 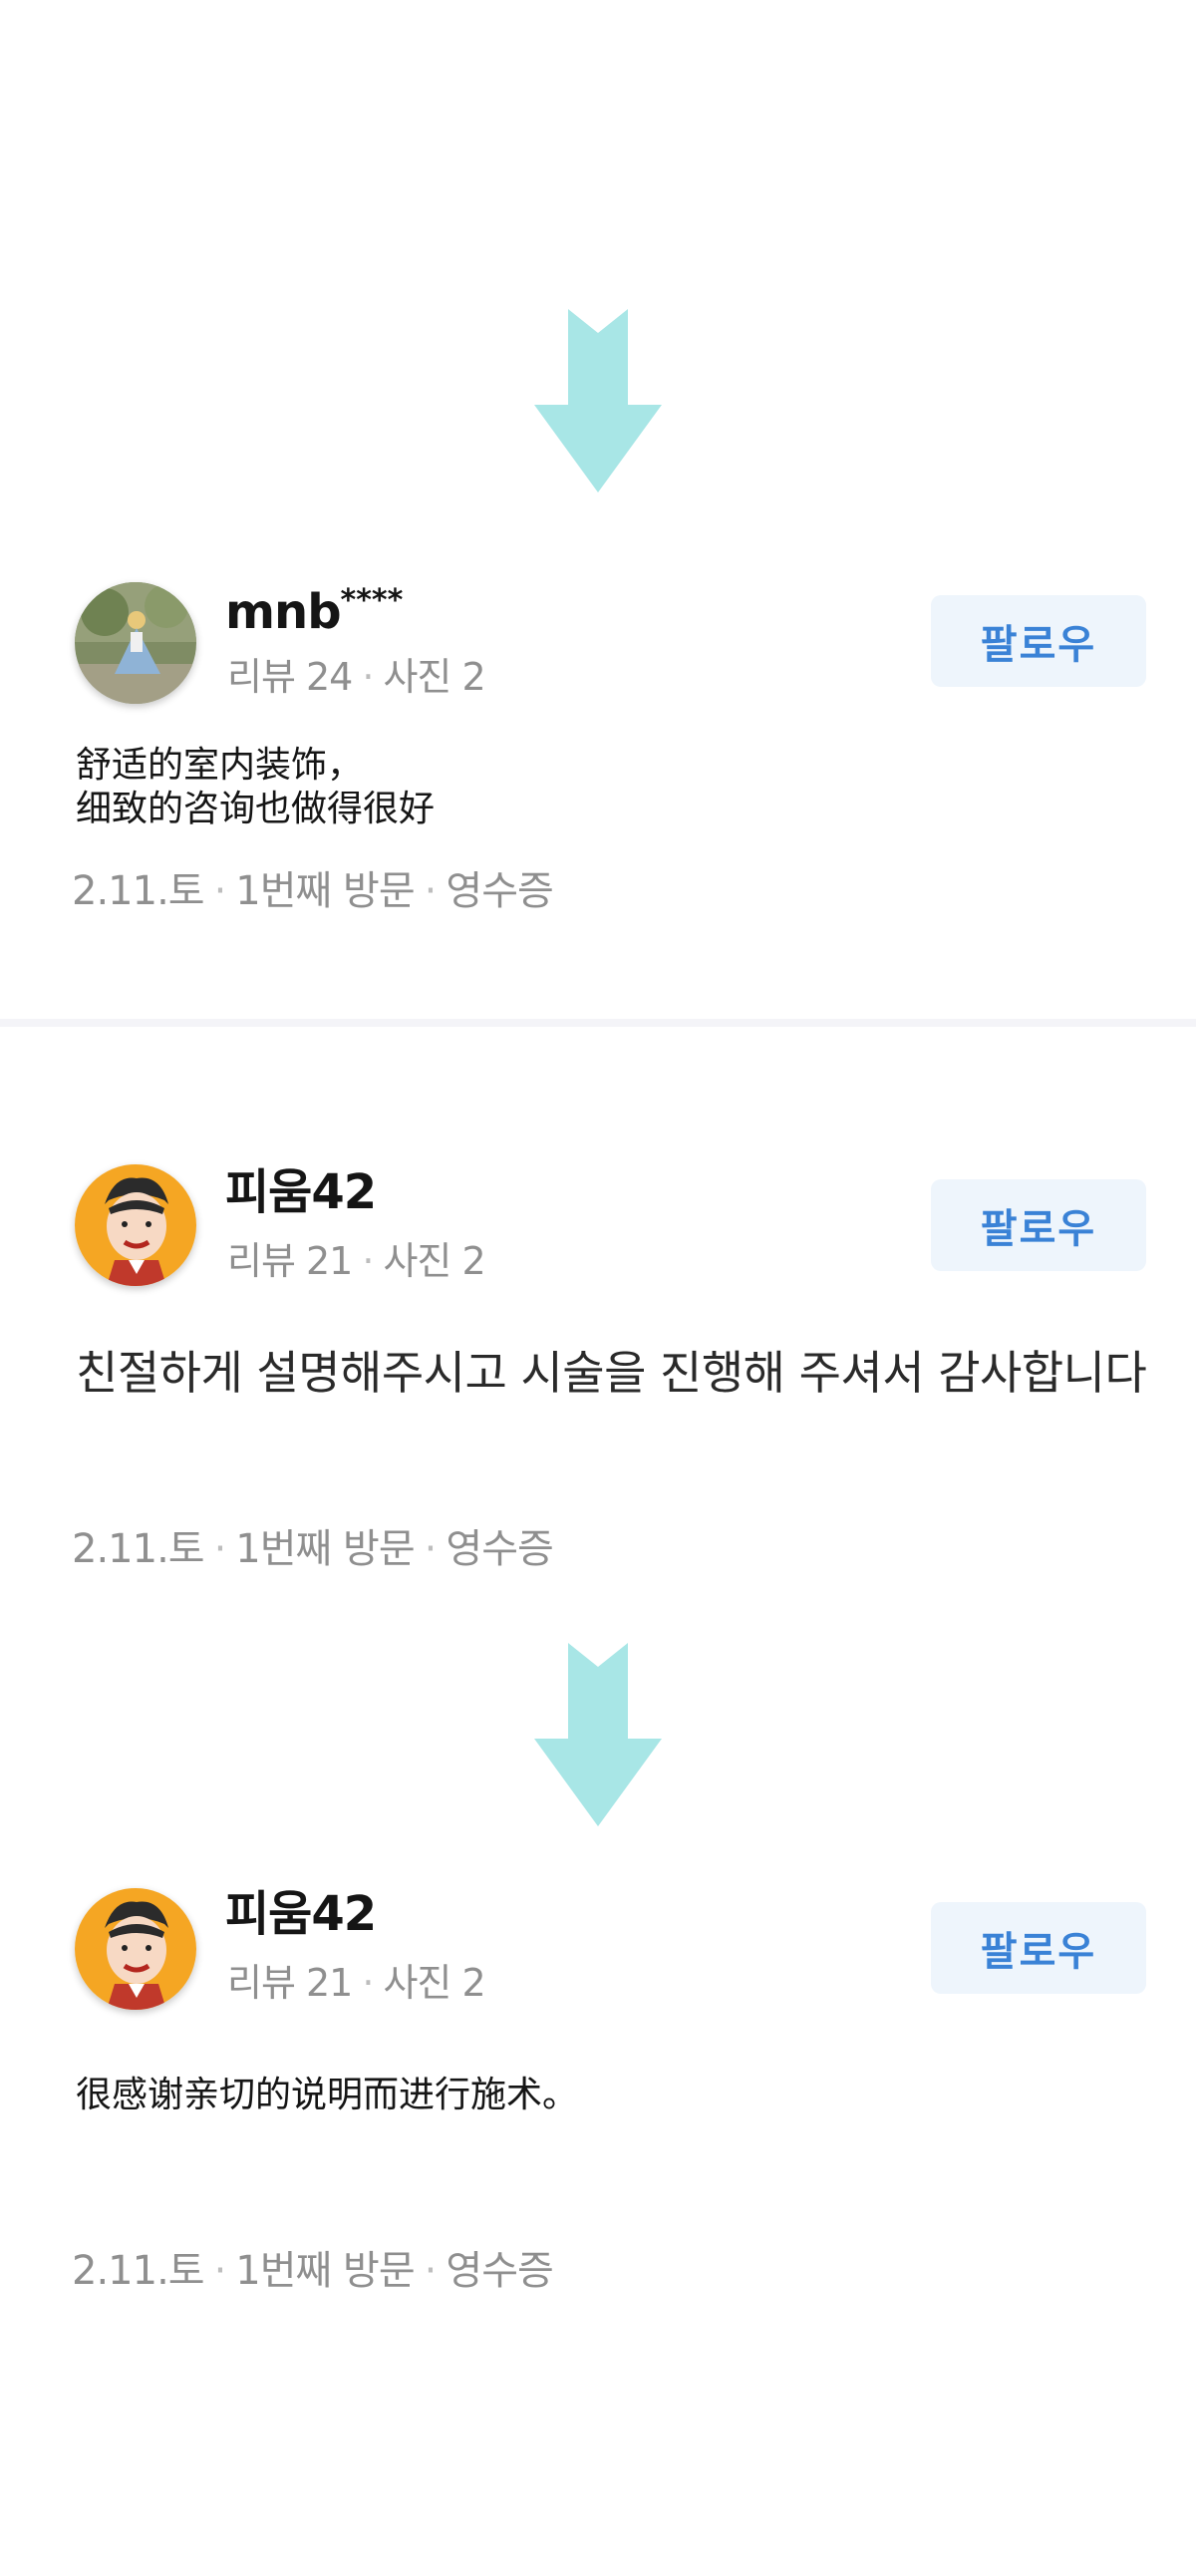 I want to click on review-text: 舒适的室内装饰， 细致的咨询也做得很好, so click(x=256, y=787).